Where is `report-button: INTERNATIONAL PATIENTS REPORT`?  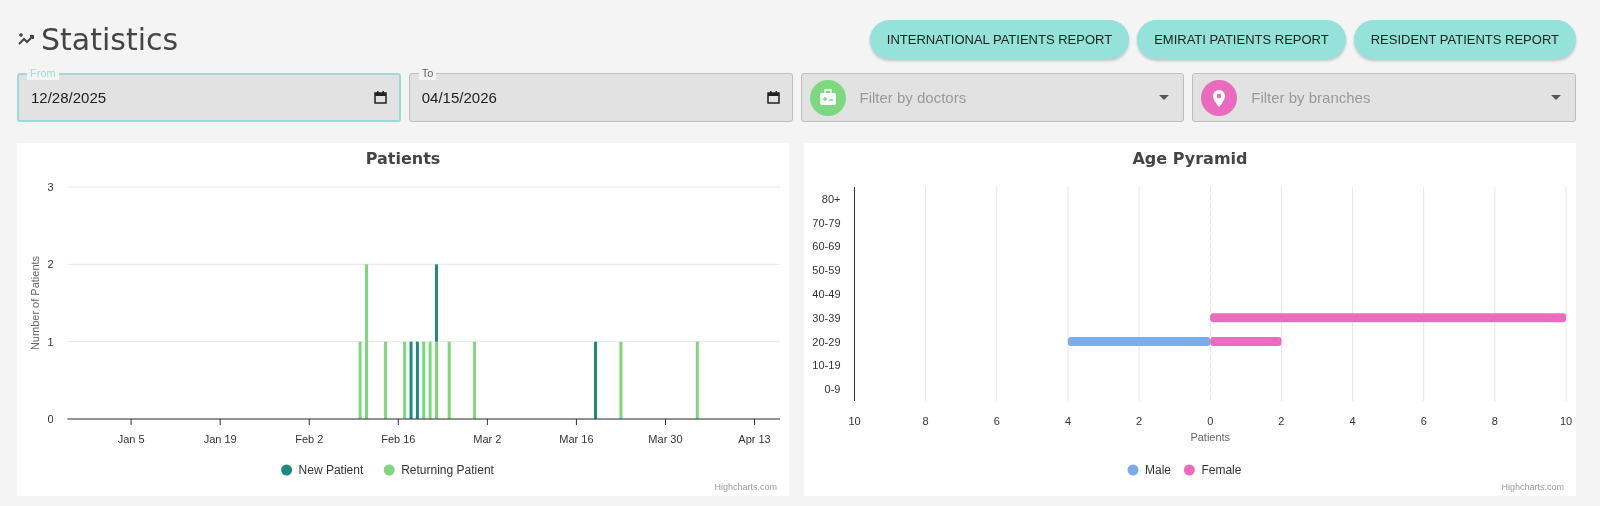 report-button: INTERNATIONAL PATIENTS REPORT is located at coordinates (999, 39).